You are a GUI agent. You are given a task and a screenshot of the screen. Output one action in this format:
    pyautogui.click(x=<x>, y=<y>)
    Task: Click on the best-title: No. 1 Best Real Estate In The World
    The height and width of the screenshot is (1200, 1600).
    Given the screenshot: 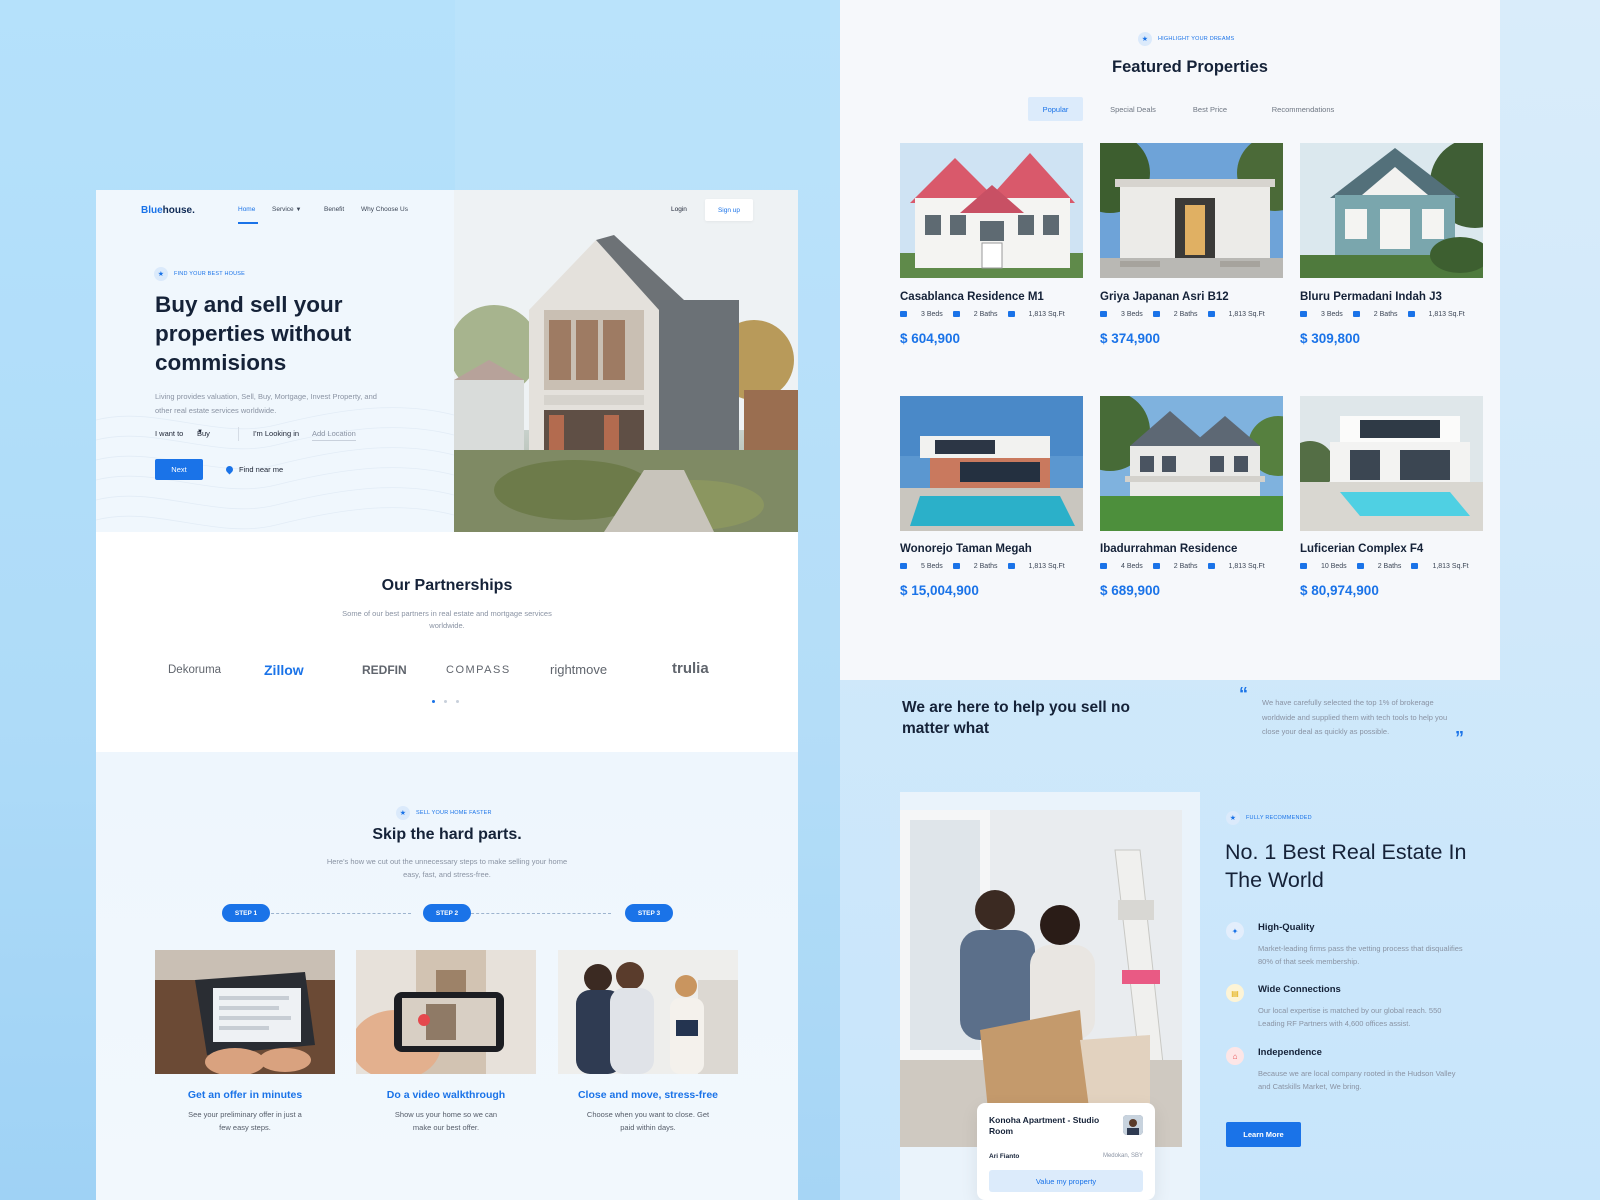 What is the action you would take?
    pyautogui.click(x=1346, y=866)
    